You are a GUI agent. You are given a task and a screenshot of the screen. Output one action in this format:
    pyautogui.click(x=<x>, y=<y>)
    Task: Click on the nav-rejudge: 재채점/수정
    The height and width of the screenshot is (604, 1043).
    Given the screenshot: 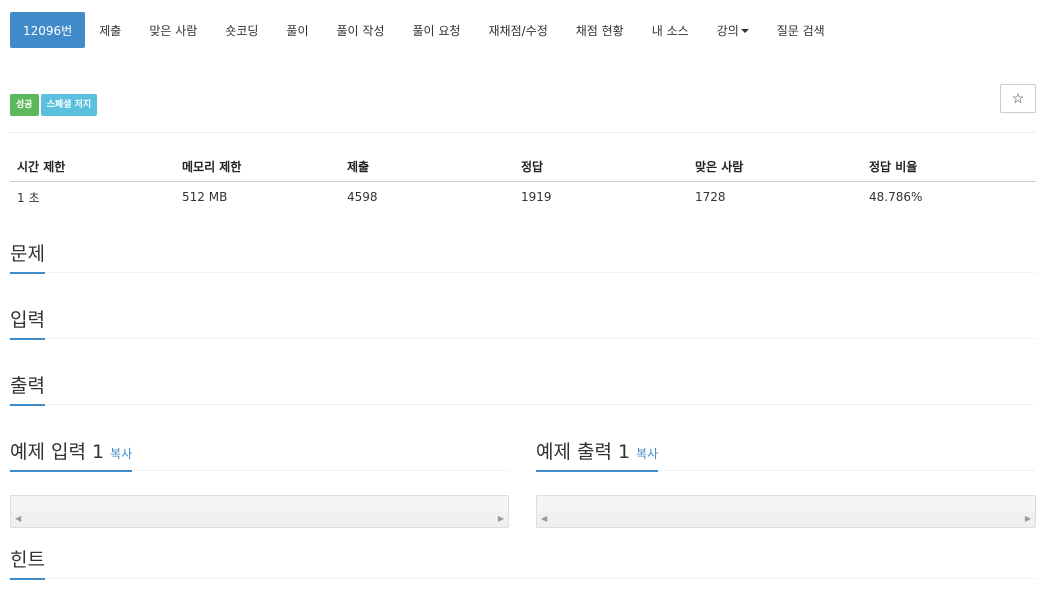 What is the action you would take?
    pyautogui.click(x=517, y=30)
    